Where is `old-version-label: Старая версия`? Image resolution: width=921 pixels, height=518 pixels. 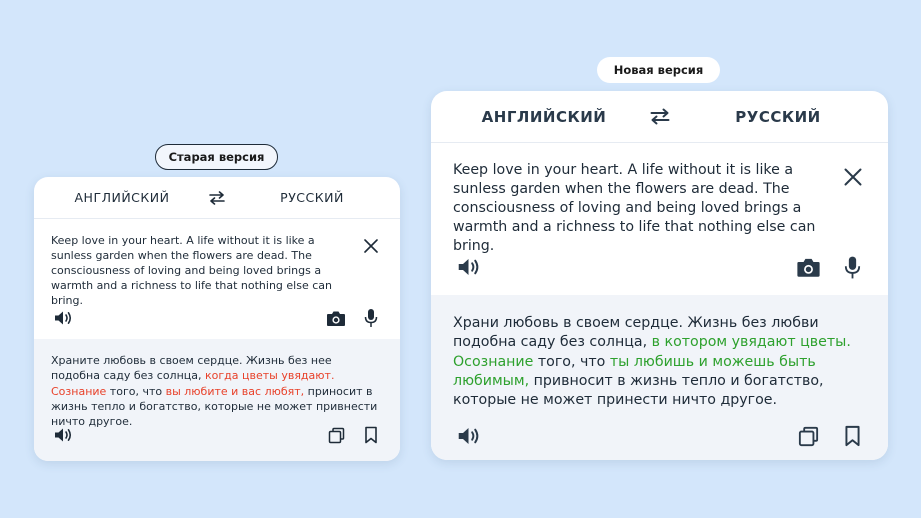 old-version-label: Старая версия is located at coordinates (216, 157).